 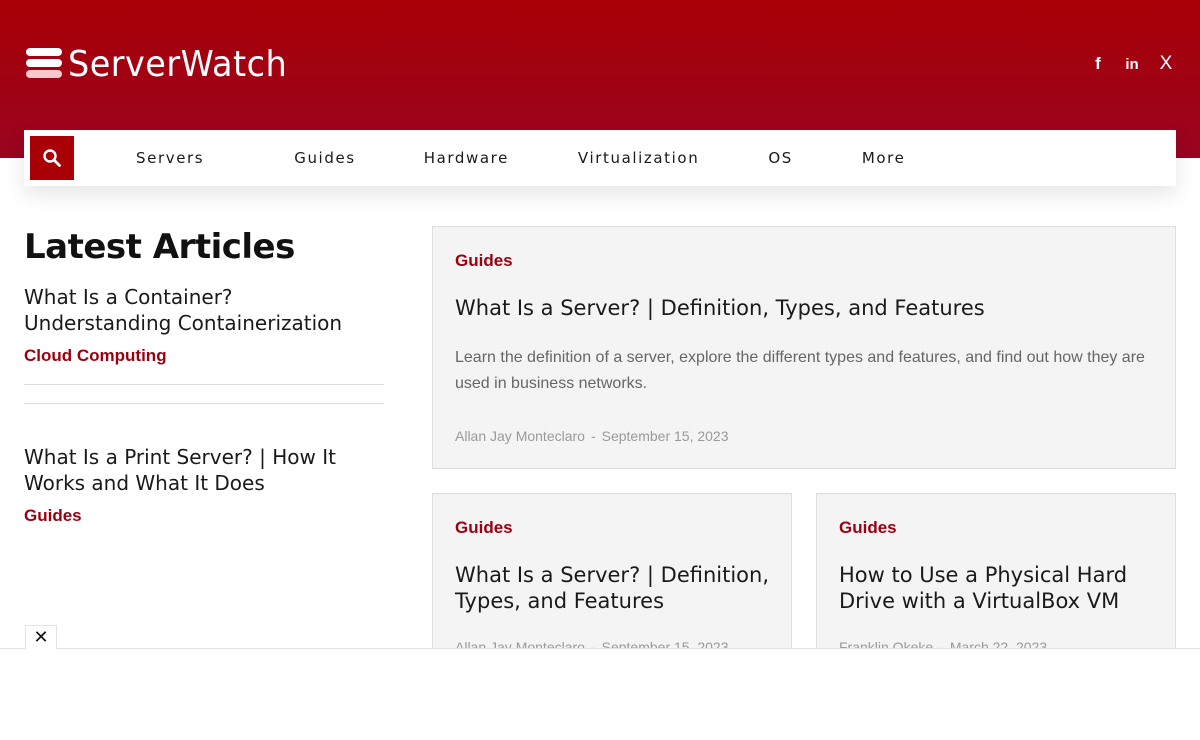 I want to click on site-logo: ServerWatch, so click(x=165, y=64).